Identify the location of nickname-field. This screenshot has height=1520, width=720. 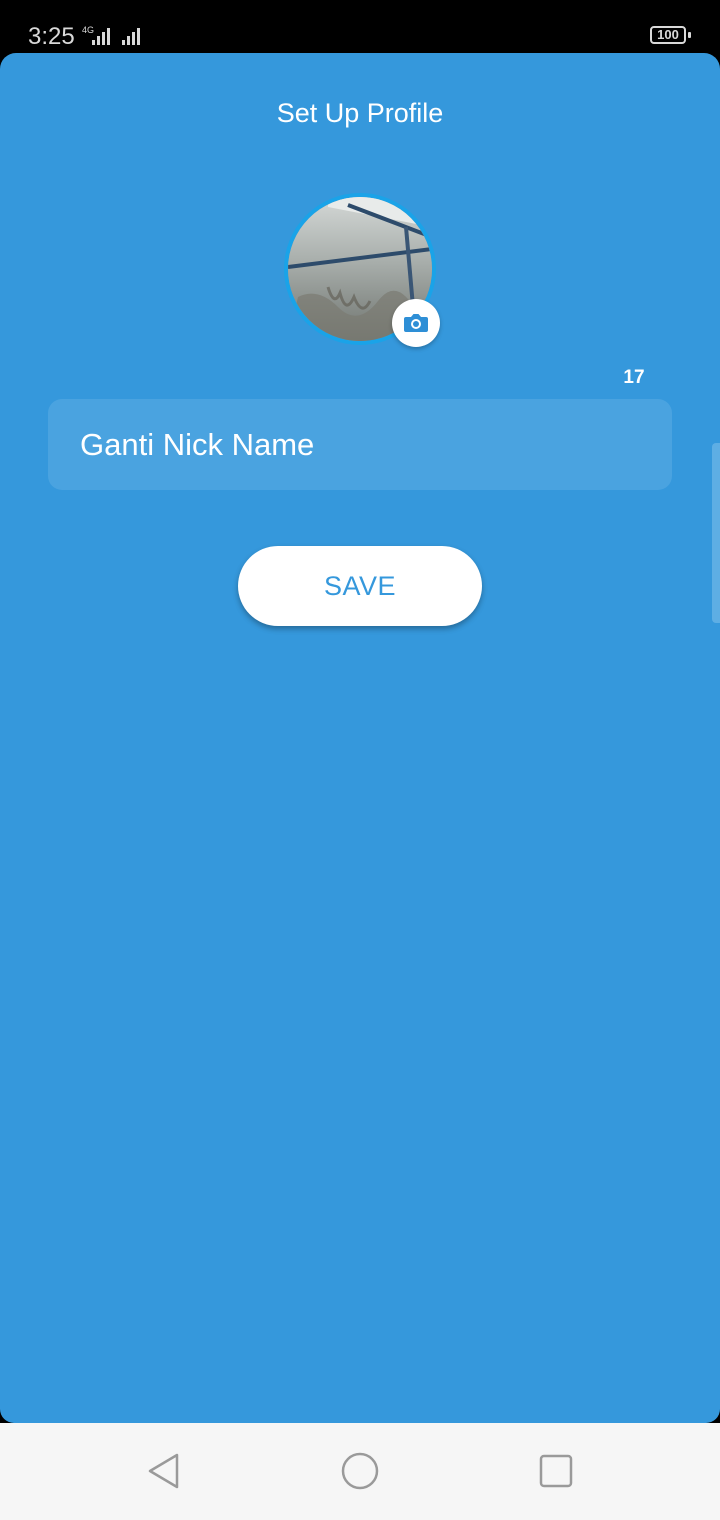
(360, 444).